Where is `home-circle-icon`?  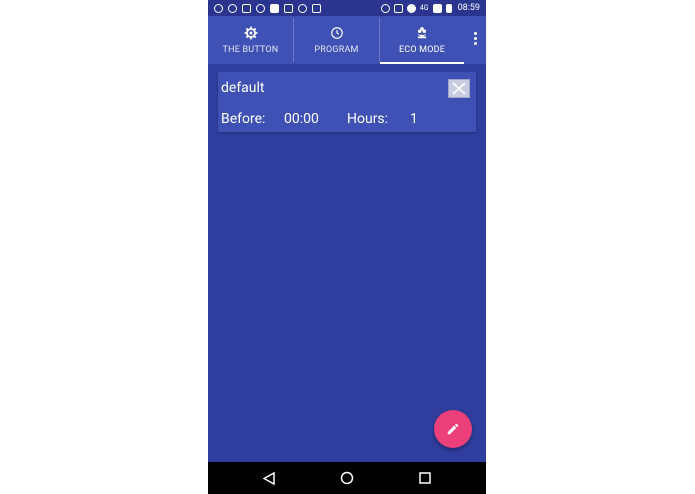
home-circle-icon is located at coordinates (347, 478).